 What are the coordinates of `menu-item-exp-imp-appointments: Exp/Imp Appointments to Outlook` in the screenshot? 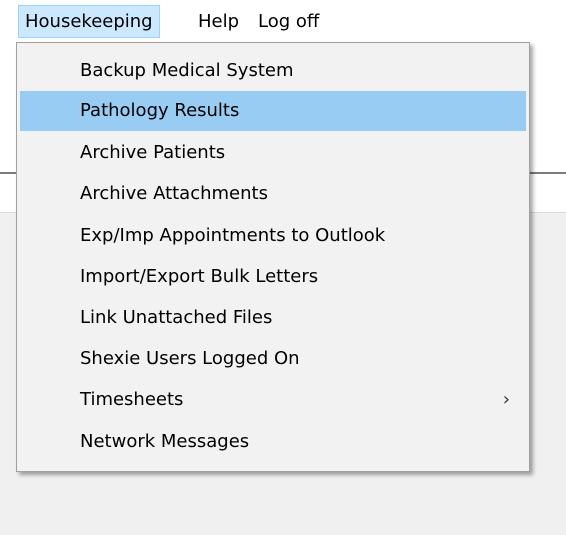 It's located at (273, 236).